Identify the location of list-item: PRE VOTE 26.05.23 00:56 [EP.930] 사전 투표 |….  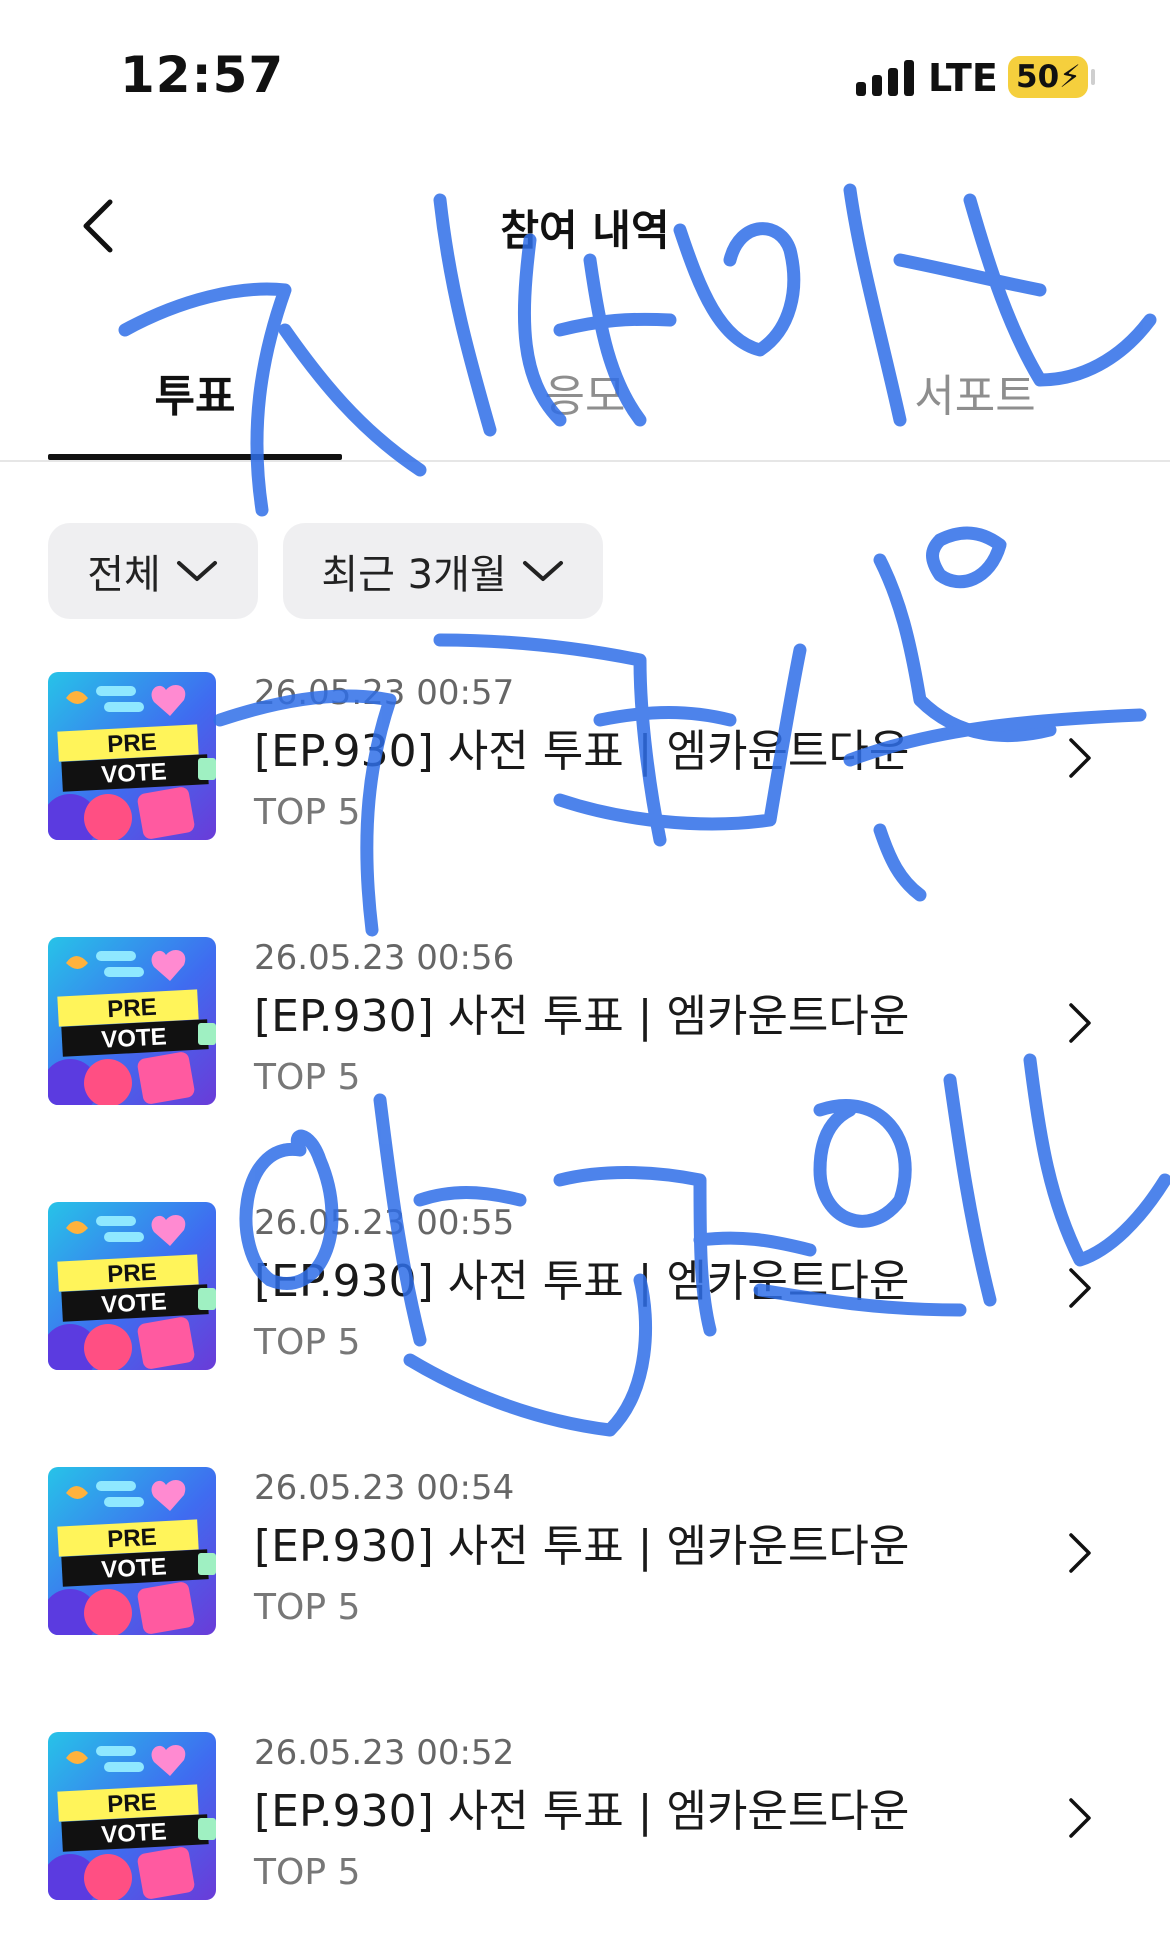
(585, 1025).